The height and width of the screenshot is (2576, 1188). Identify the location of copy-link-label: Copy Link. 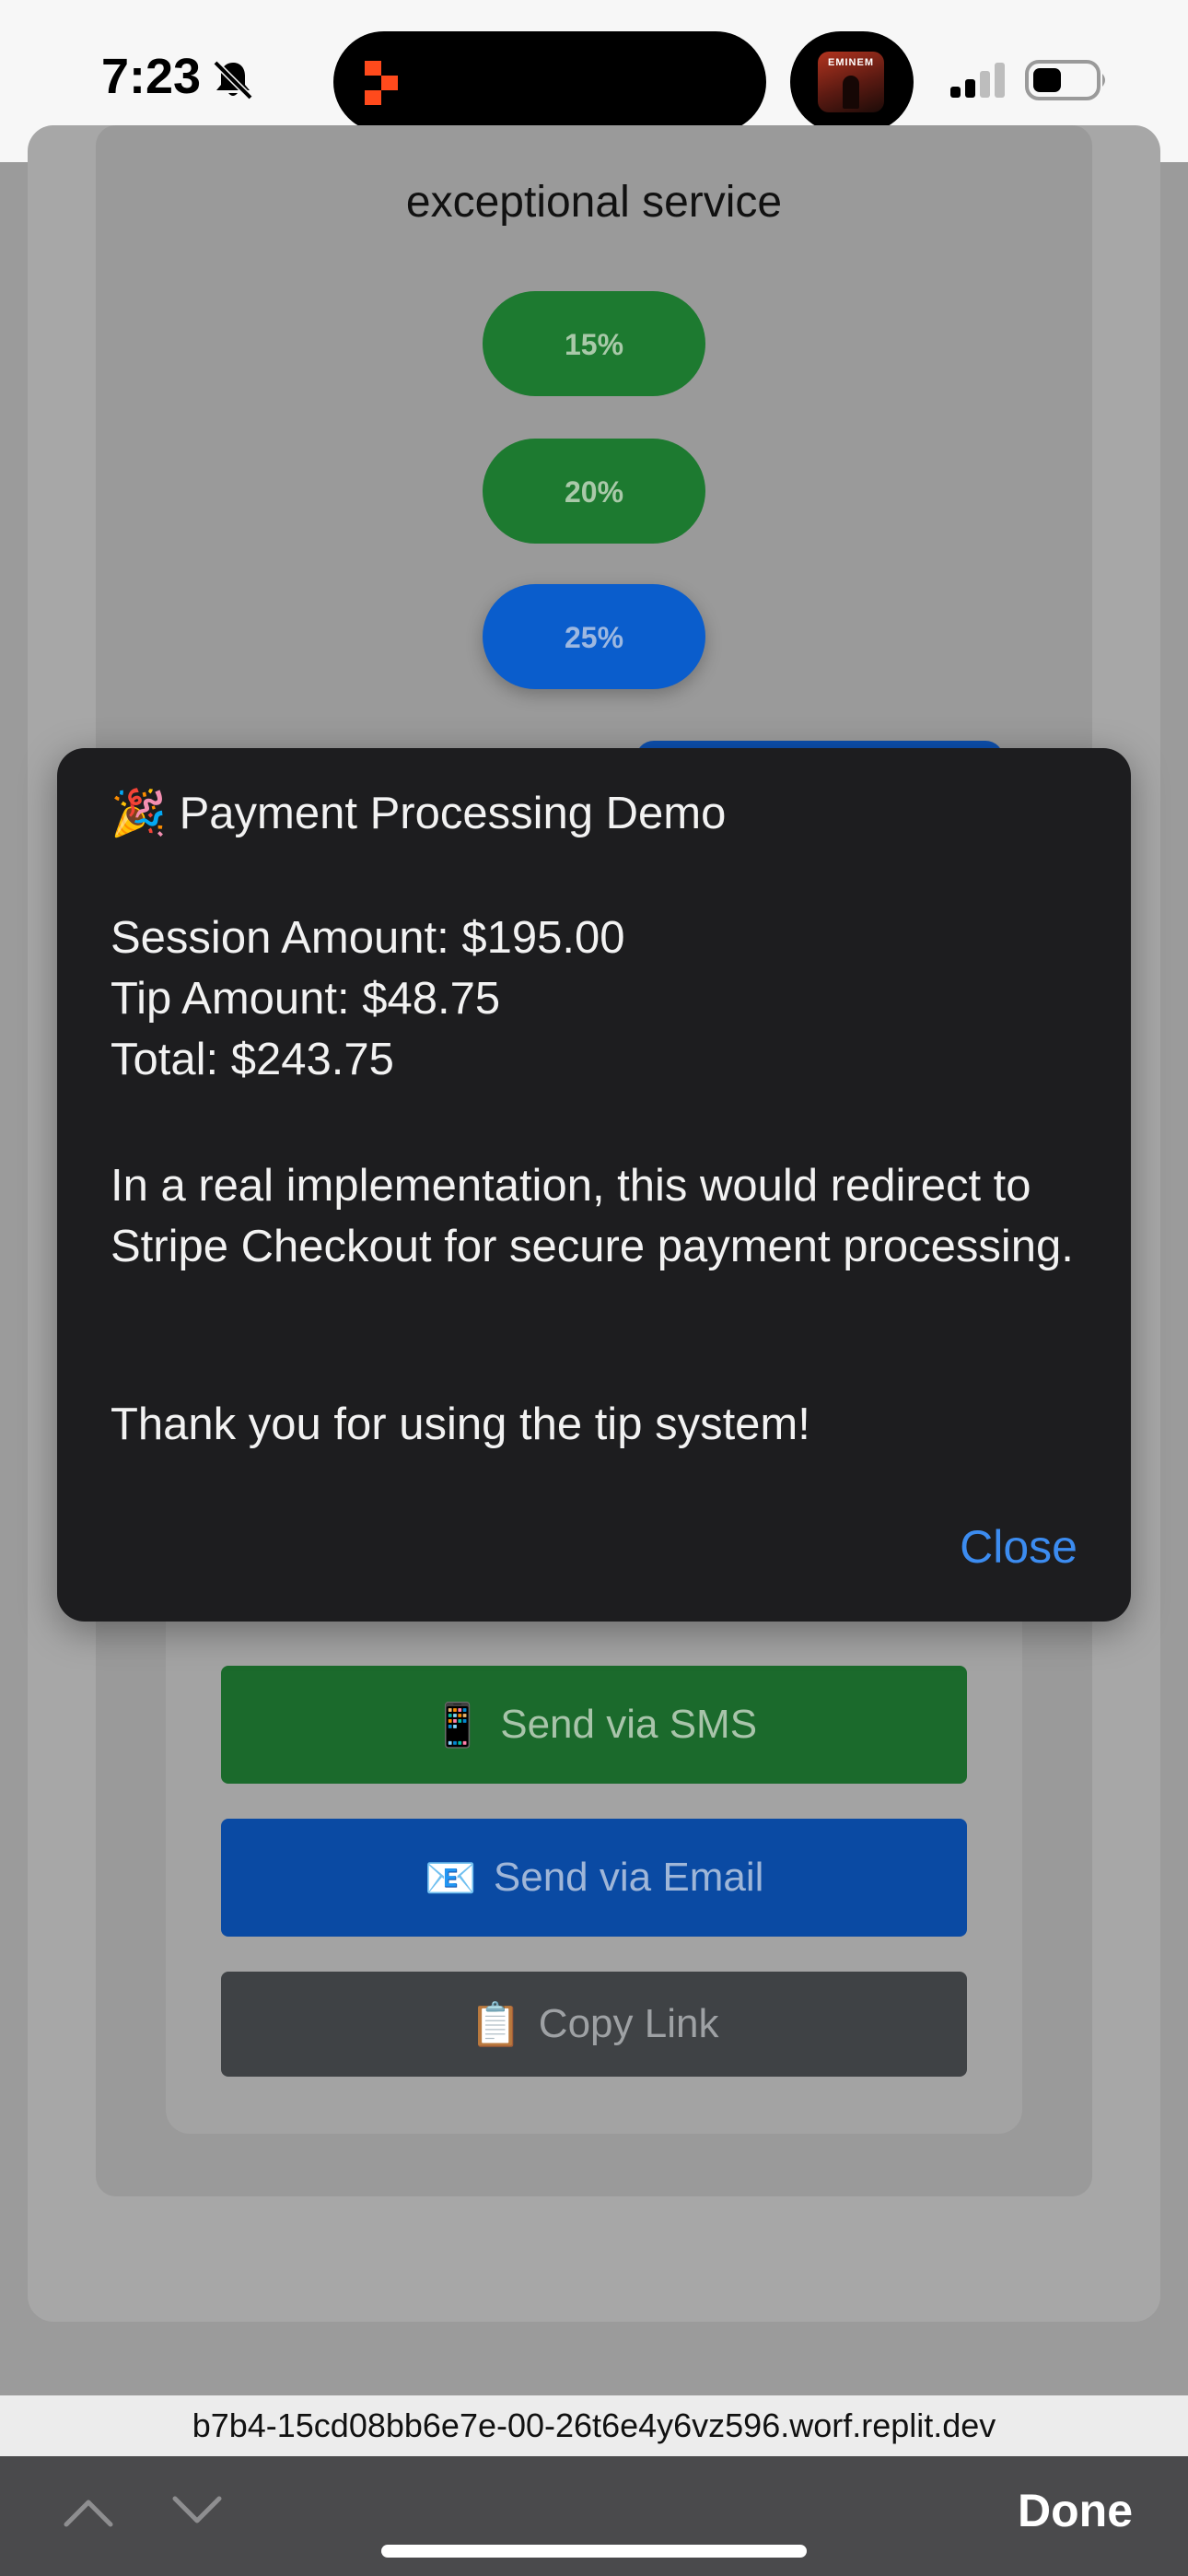
(628, 2023).